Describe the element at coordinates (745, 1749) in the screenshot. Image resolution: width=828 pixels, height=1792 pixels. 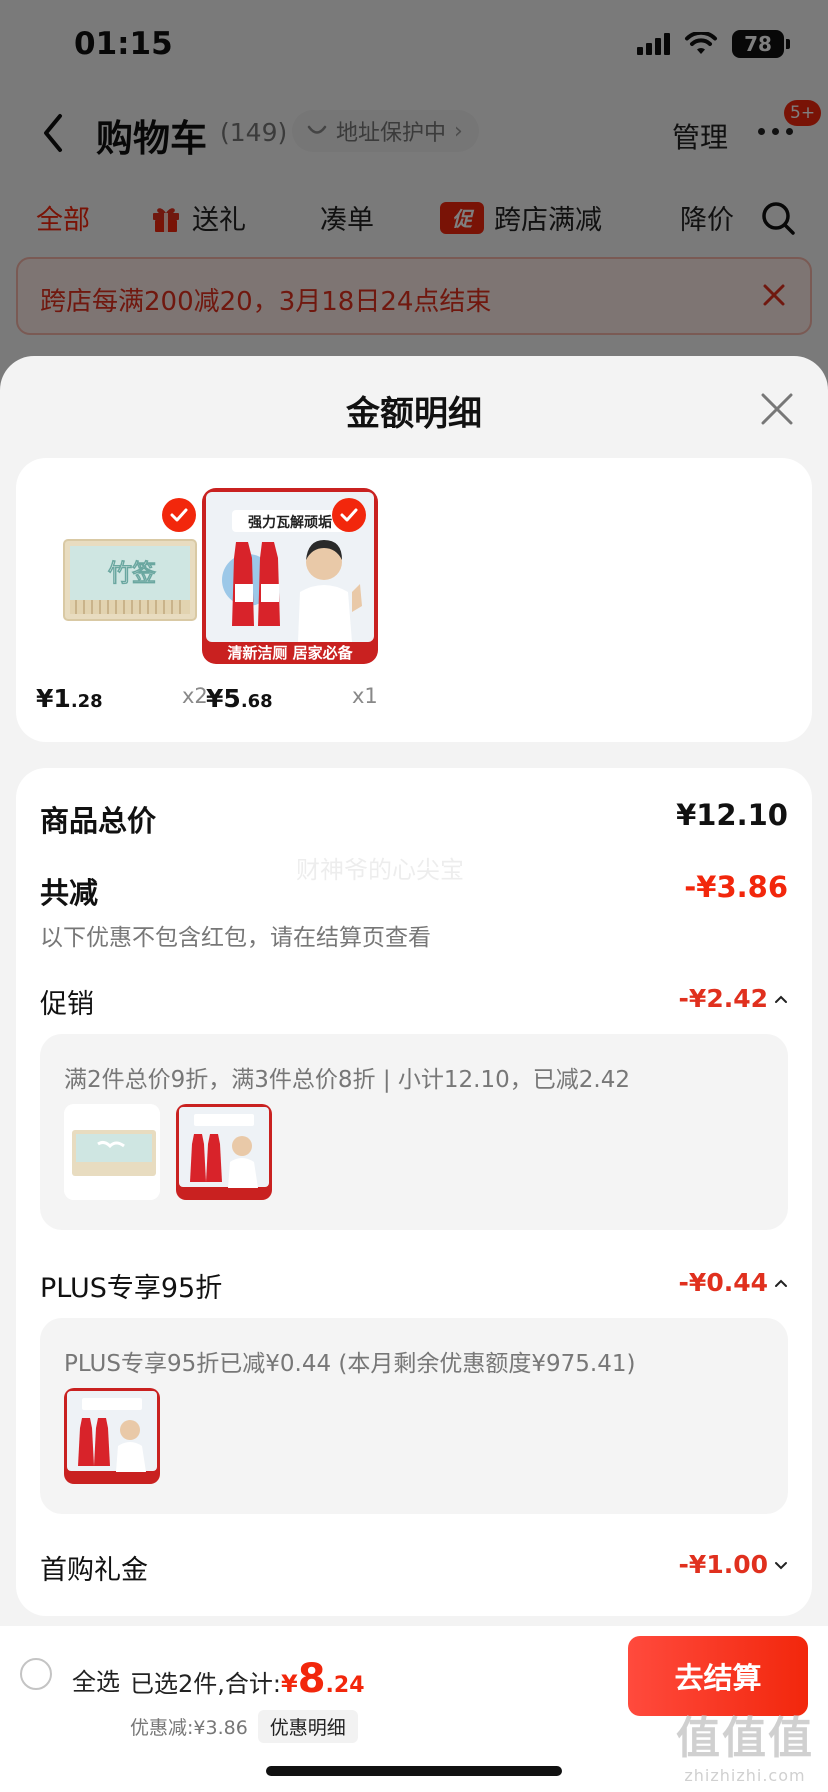
I see `corner-watermark: 值值值 zhizhizhi.com` at that location.